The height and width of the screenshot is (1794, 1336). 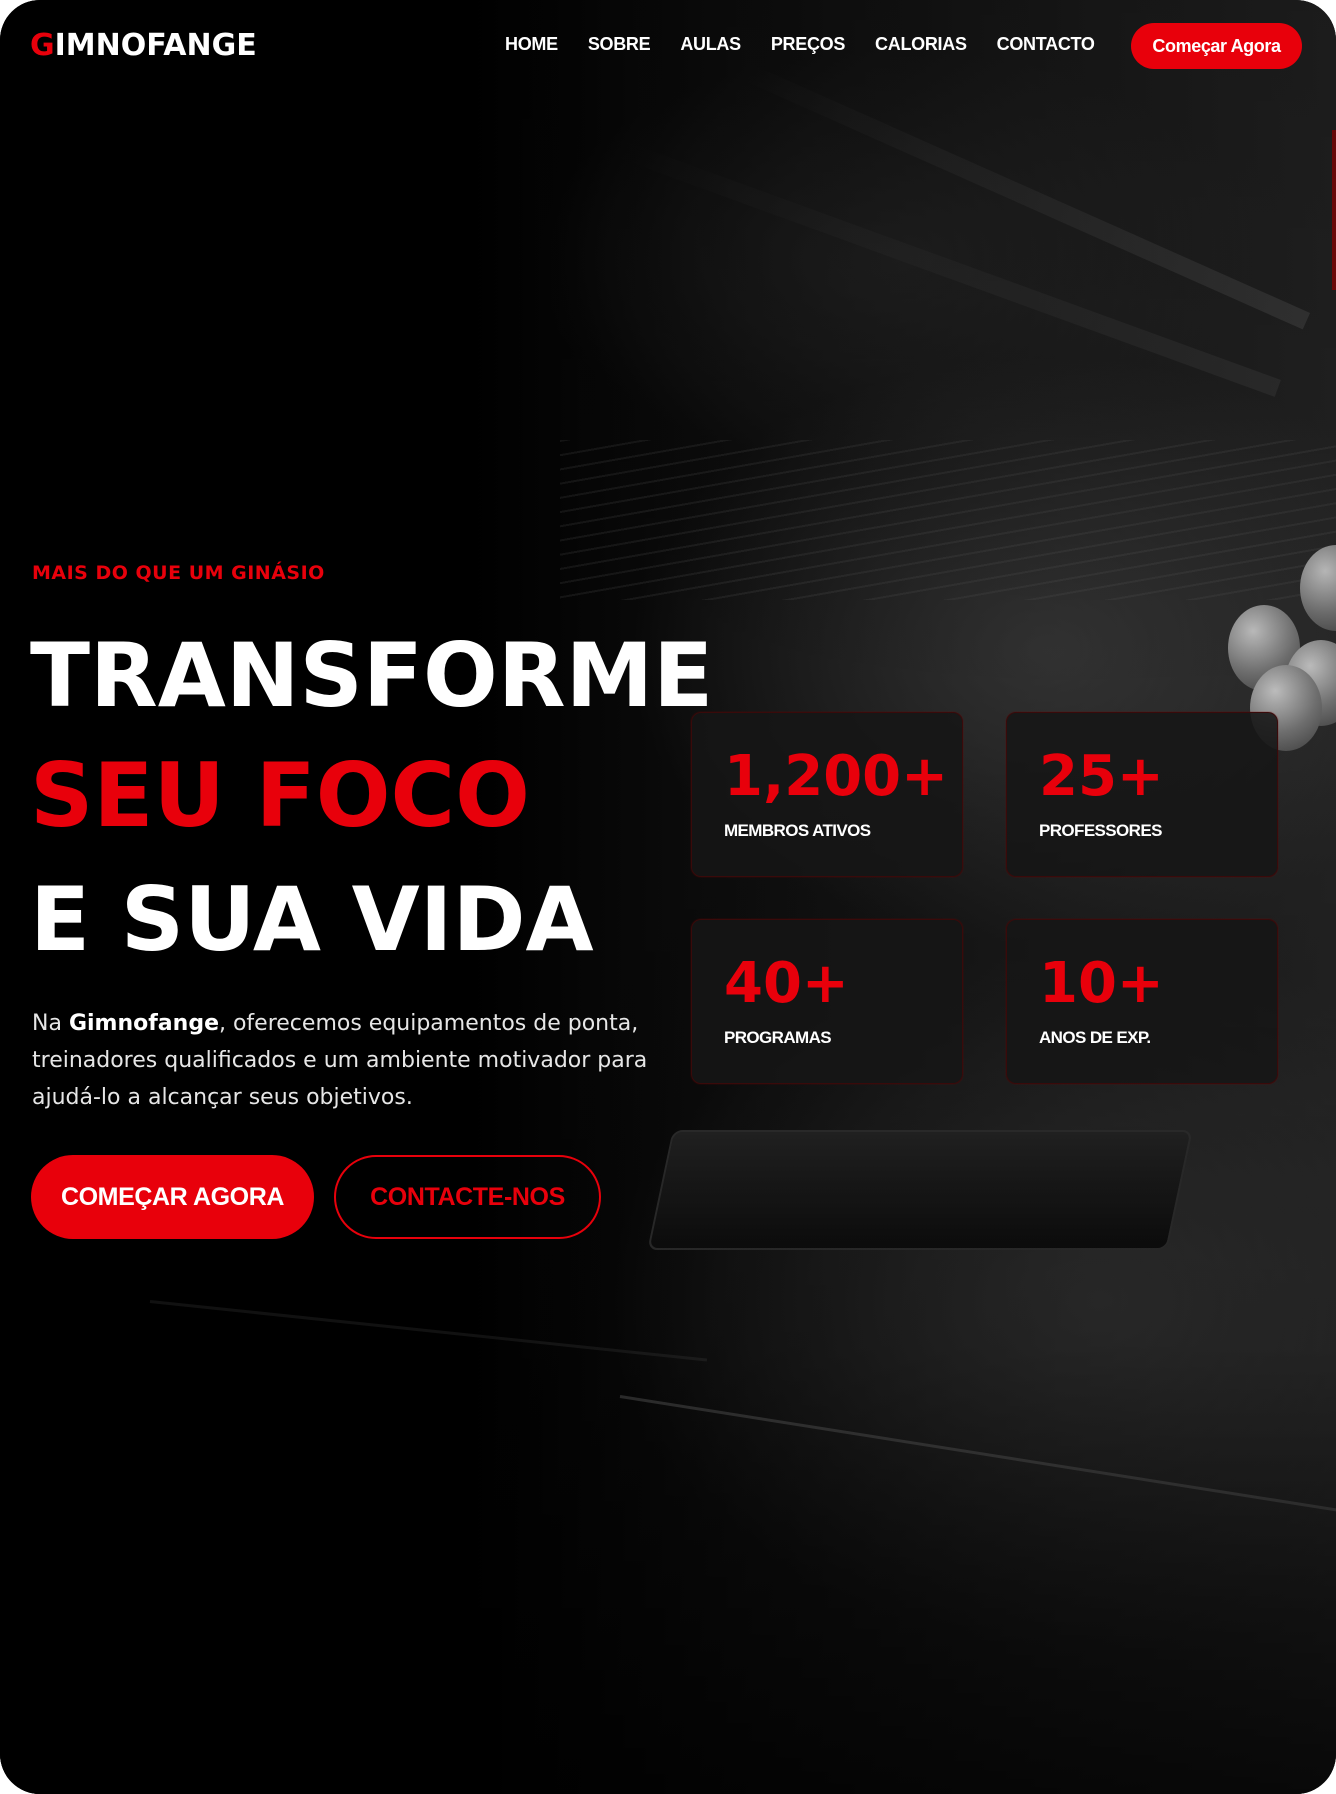 I want to click on stat-card-teachers: 25+ PROFESSORES, so click(x=1142, y=794).